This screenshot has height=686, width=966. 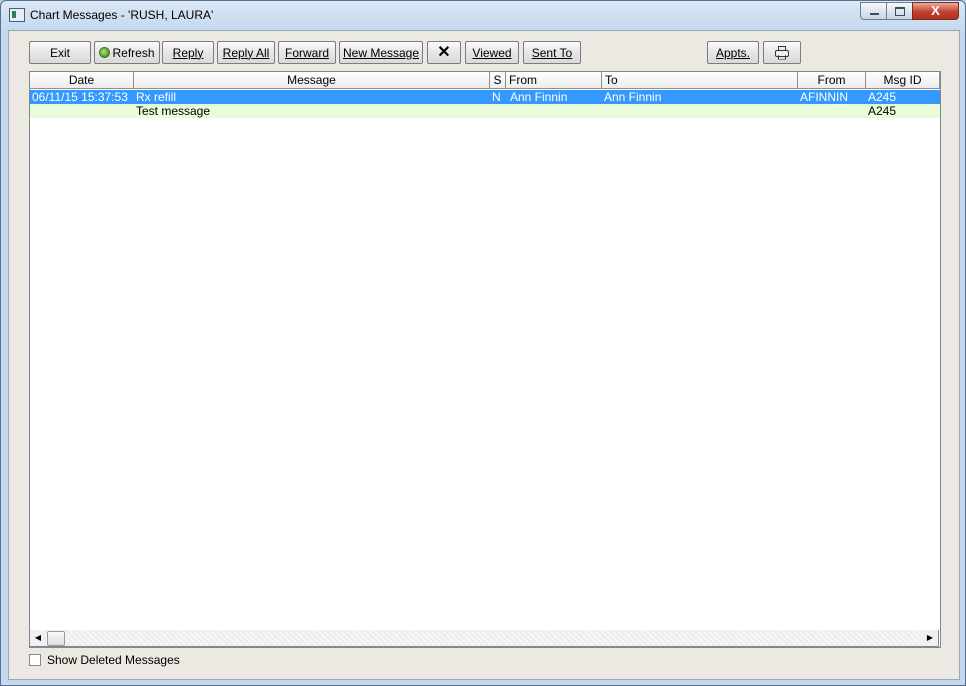 I want to click on reply-button-label: Reply, so click(x=188, y=52).